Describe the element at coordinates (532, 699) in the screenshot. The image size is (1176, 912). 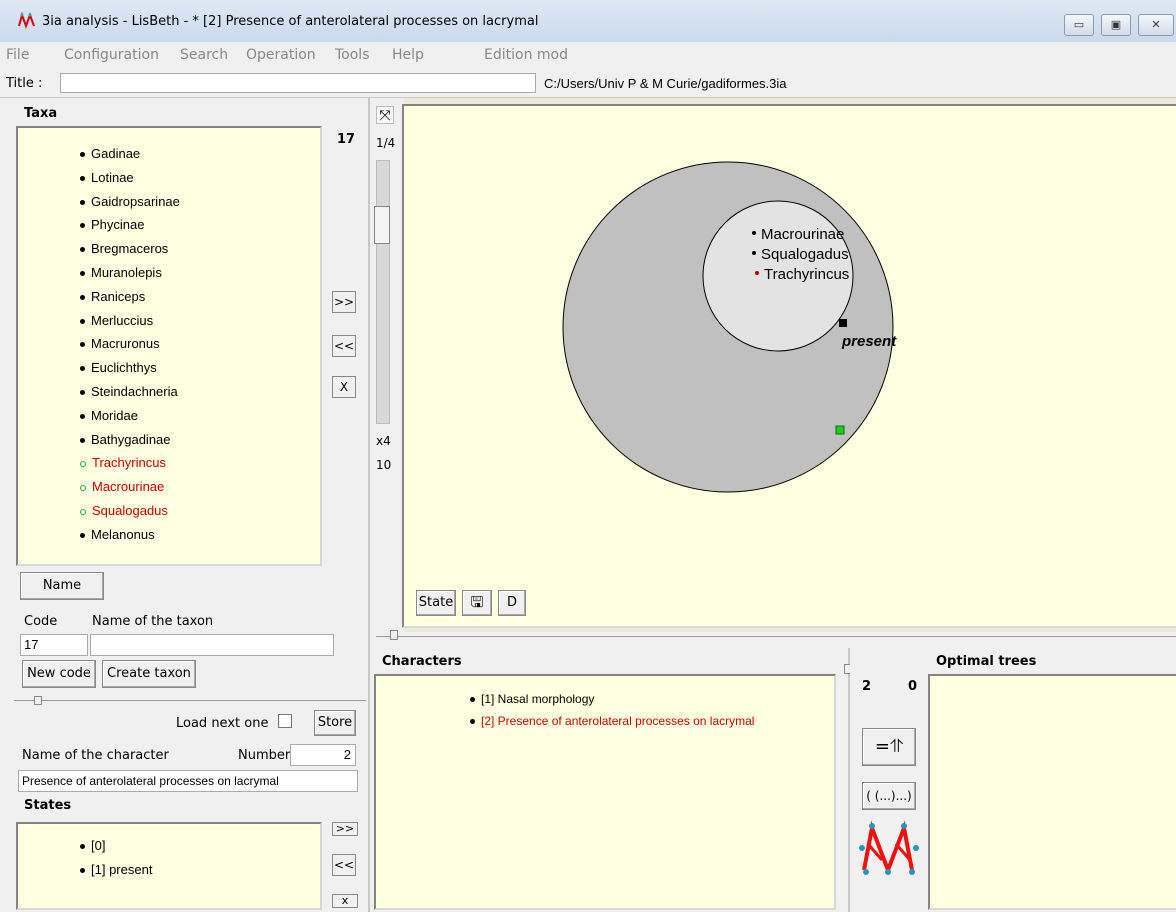
I see `character-item: [1] Nasal morphology` at that location.